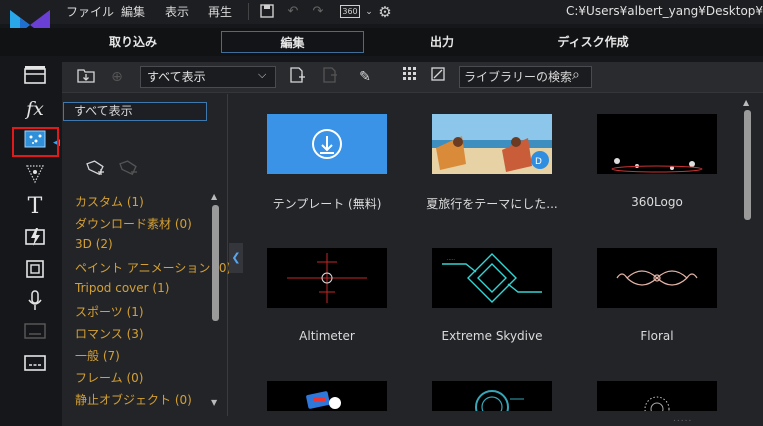 Image resolution: width=763 pixels, height=426 pixels. Describe the element at coordinates (330, 77) in the screenshot. I see `export-icon` at that location.